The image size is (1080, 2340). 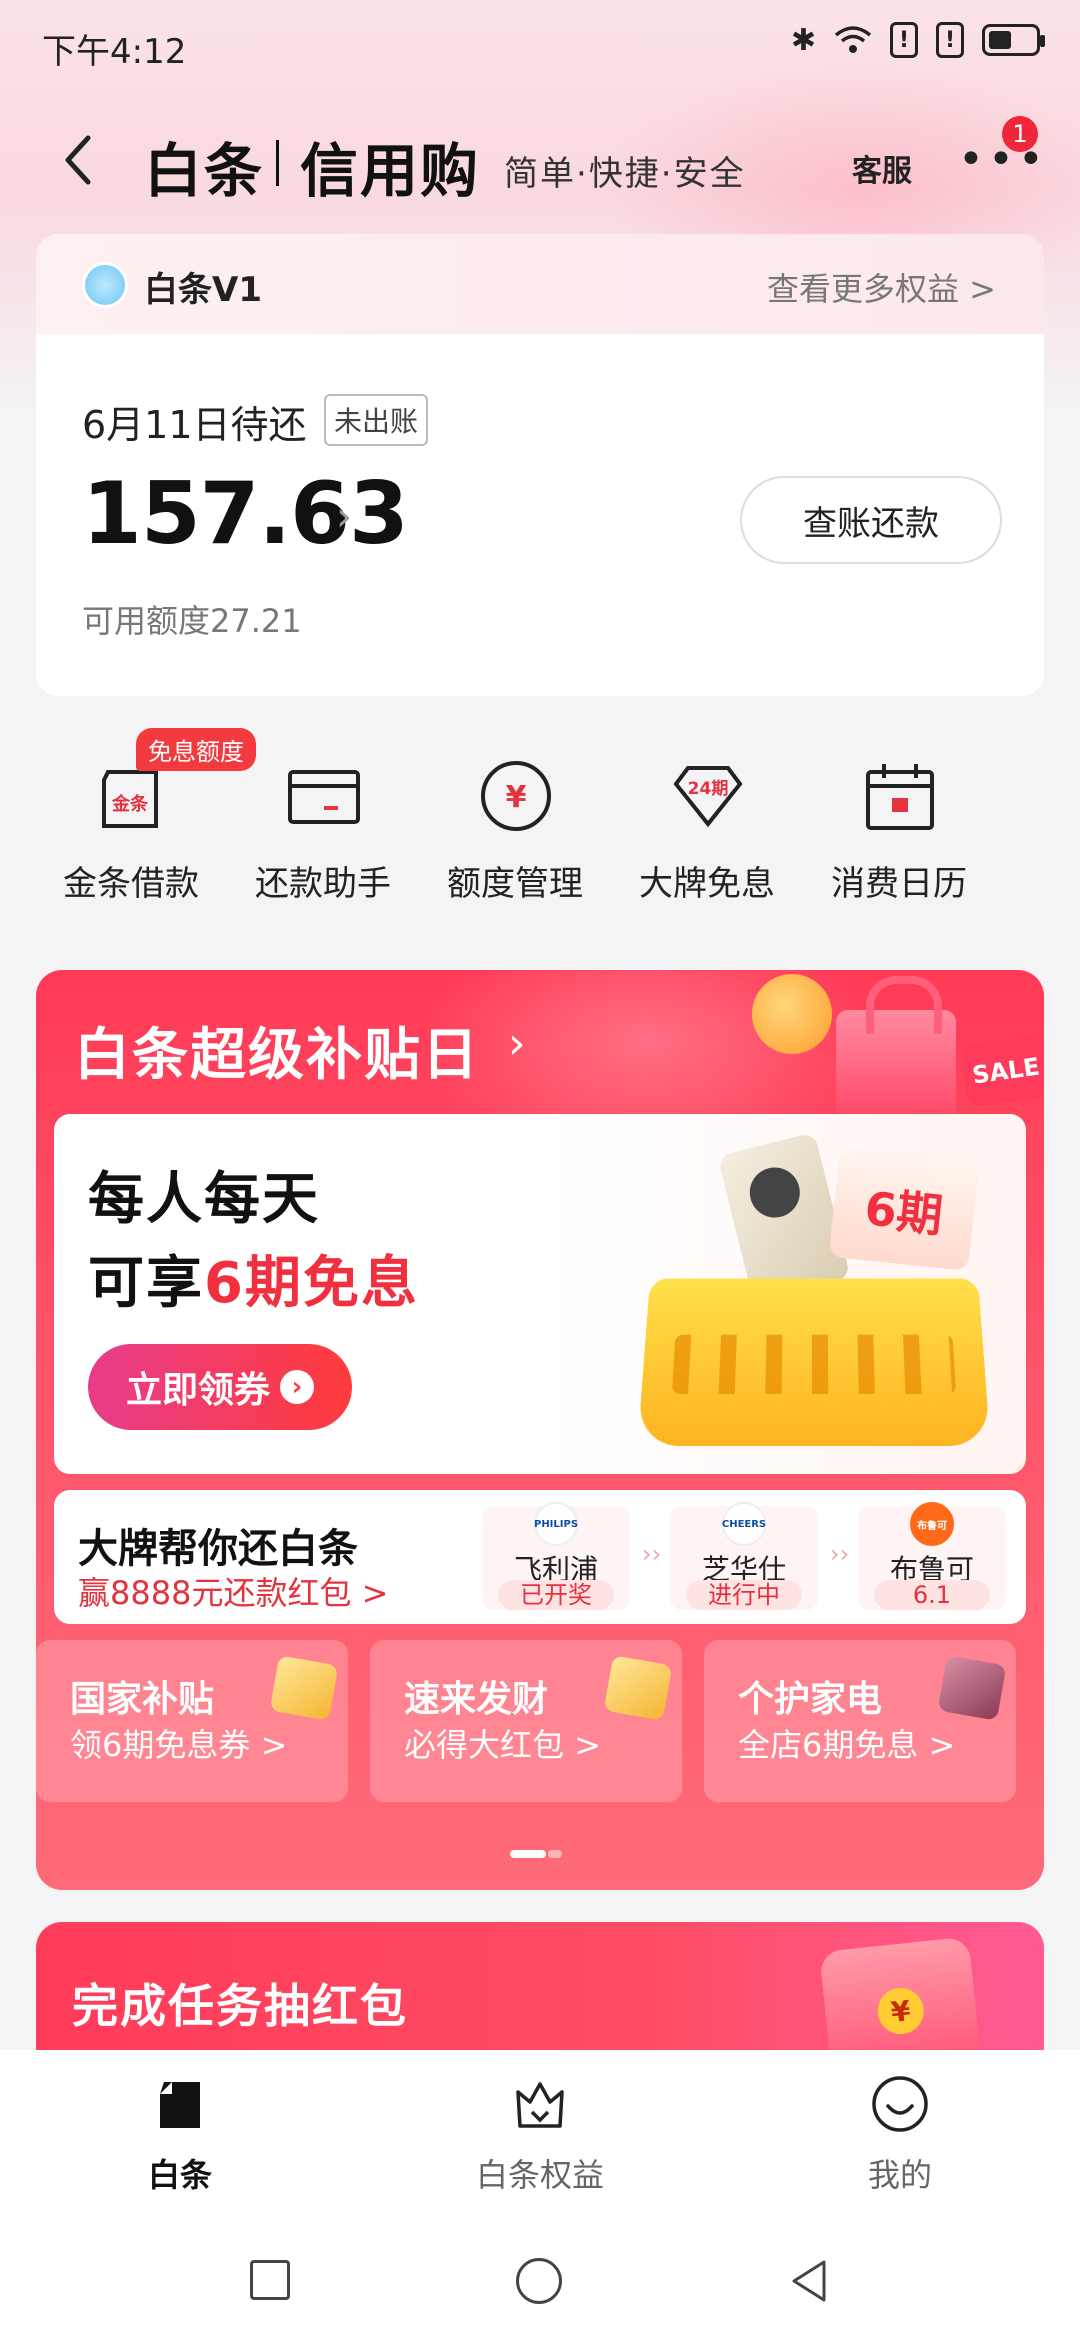 What do you see at coordinates (932, 1524) in the screenshot?
I see `brand-logo: 布鲁可` at bounding box center [932, 1524].